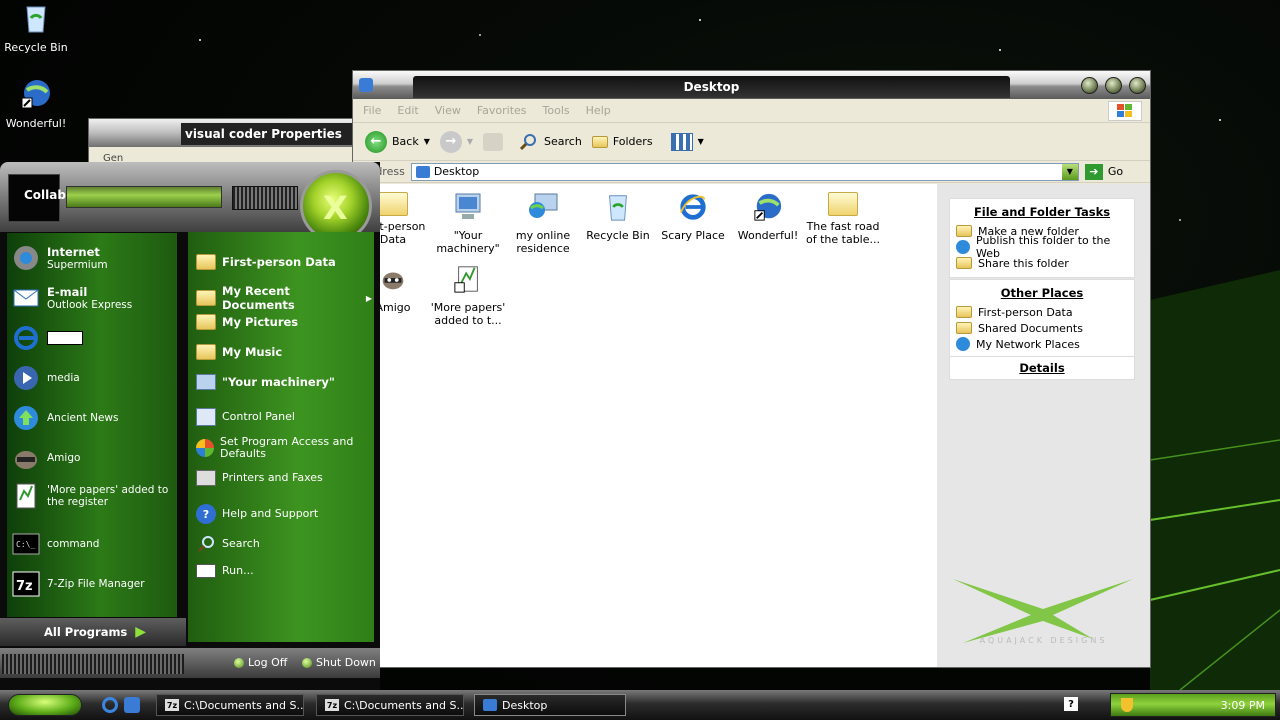 The image size is (1280, 720). What do you see at coordinates (456, 171) in the screenshot?
I see `address-value: Desktop` at bounding box center [456, 171].